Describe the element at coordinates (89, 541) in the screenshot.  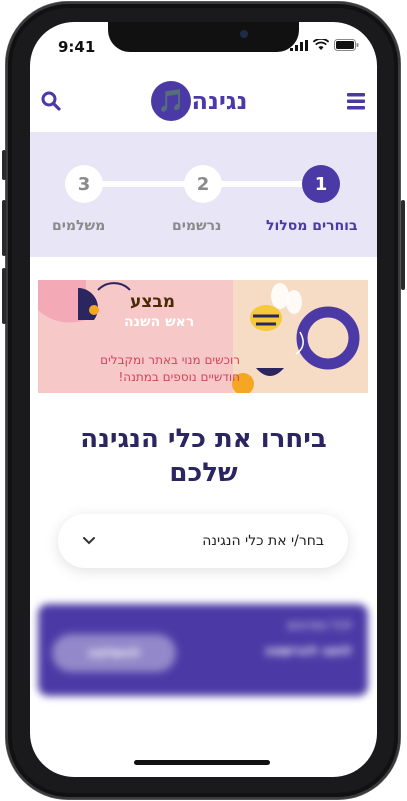
I see `chevron-down-icon` at that location.